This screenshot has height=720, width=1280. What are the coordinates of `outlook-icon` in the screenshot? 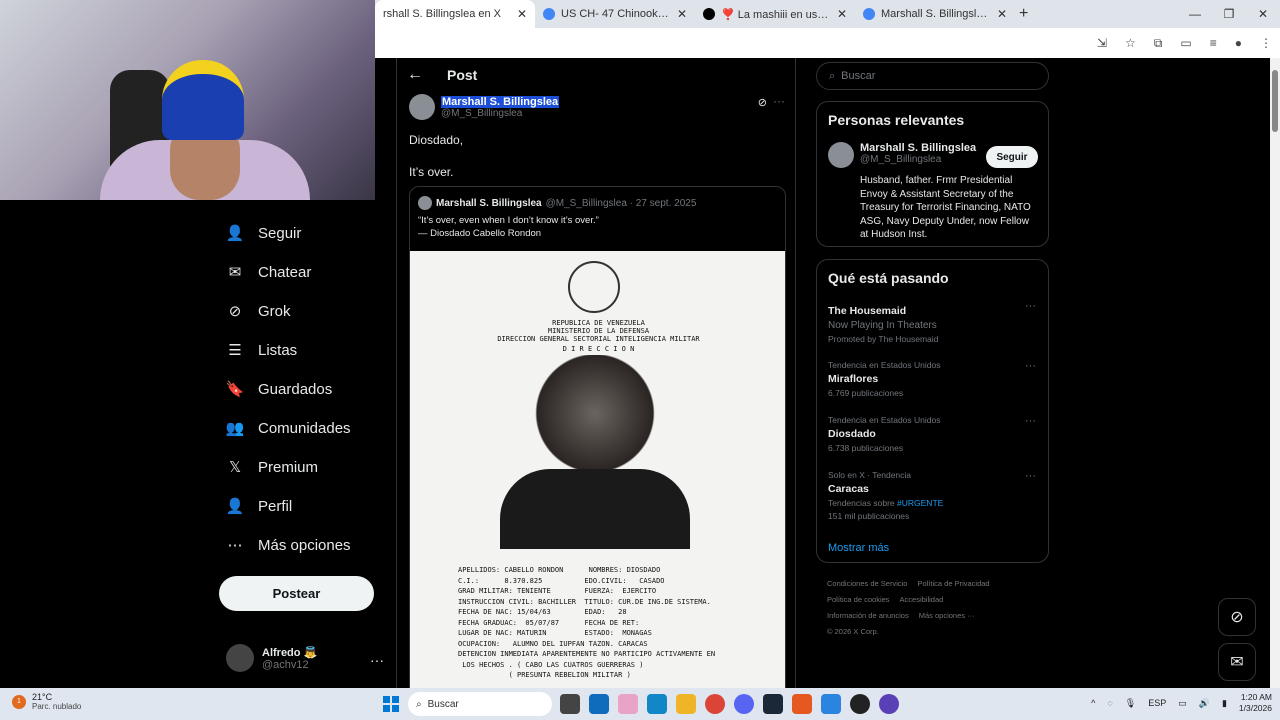 It's located at (599, 704).